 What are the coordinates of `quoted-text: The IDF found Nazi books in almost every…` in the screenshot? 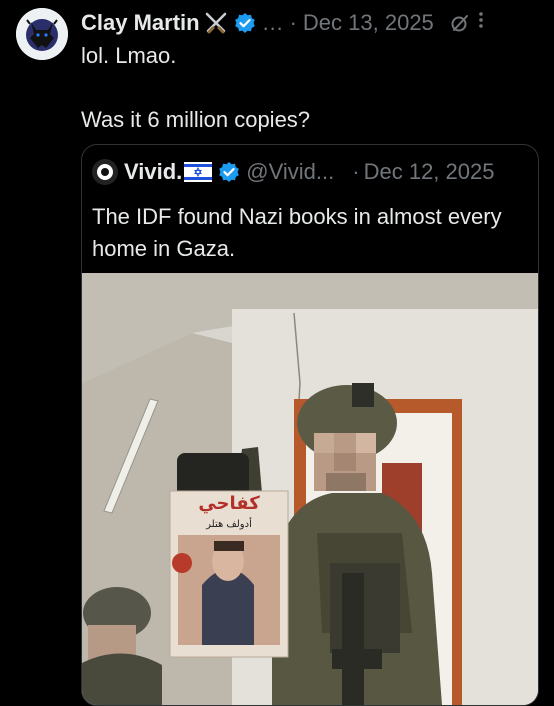 It's located at (297, 232).